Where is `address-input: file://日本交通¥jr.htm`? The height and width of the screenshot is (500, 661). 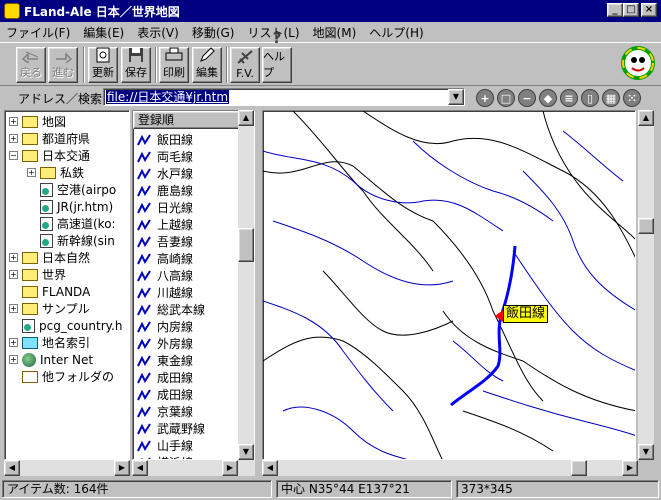 address-input: file://日本交通¥jr.htm is located at coordinates (284, 97).